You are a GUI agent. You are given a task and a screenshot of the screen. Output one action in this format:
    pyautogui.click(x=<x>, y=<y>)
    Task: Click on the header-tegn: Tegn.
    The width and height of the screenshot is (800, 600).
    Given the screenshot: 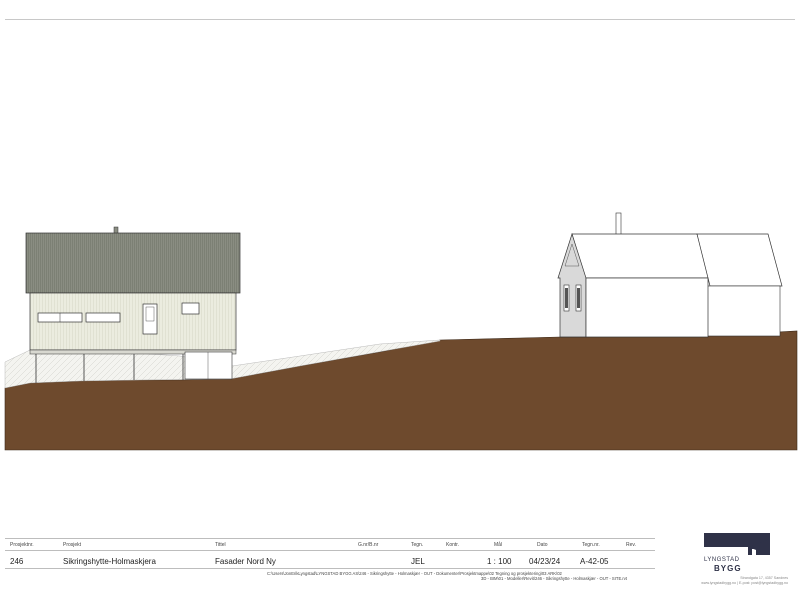 What is the action you would take?
    pyautogui.click(x=417, y=545)
    